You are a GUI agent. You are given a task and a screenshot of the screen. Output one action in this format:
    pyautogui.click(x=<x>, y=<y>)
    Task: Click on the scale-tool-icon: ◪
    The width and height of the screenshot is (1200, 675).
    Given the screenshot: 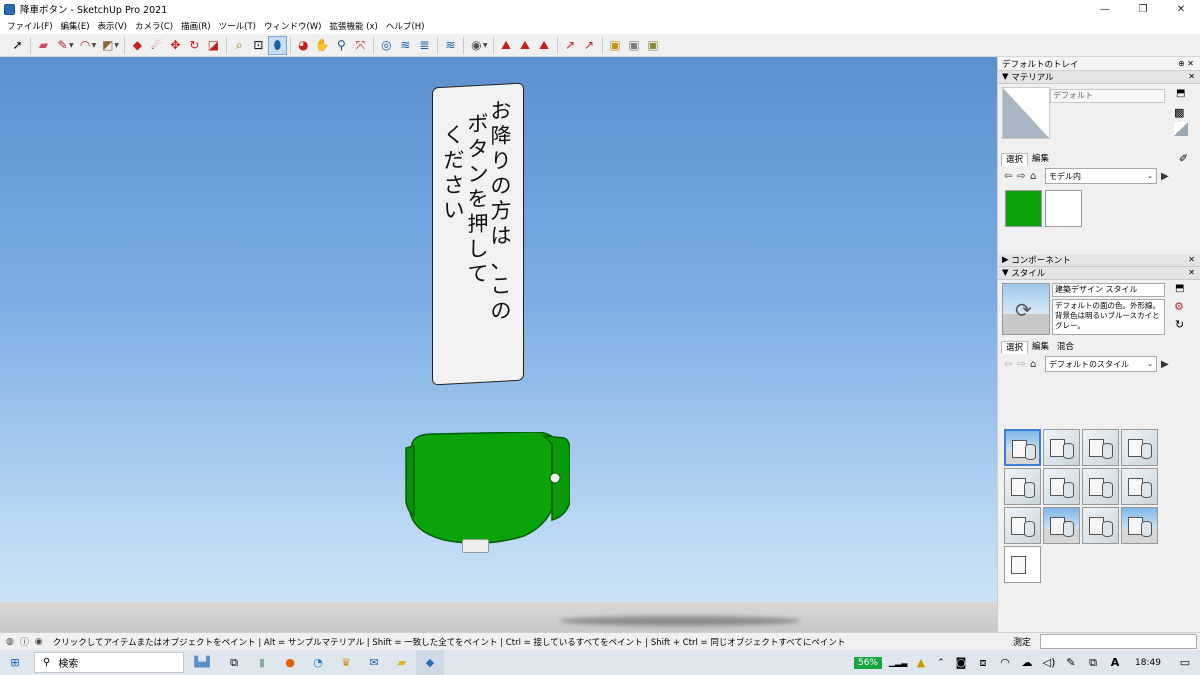 What is the action you would take?
    pyautogui.click(x=213, y=45)
    